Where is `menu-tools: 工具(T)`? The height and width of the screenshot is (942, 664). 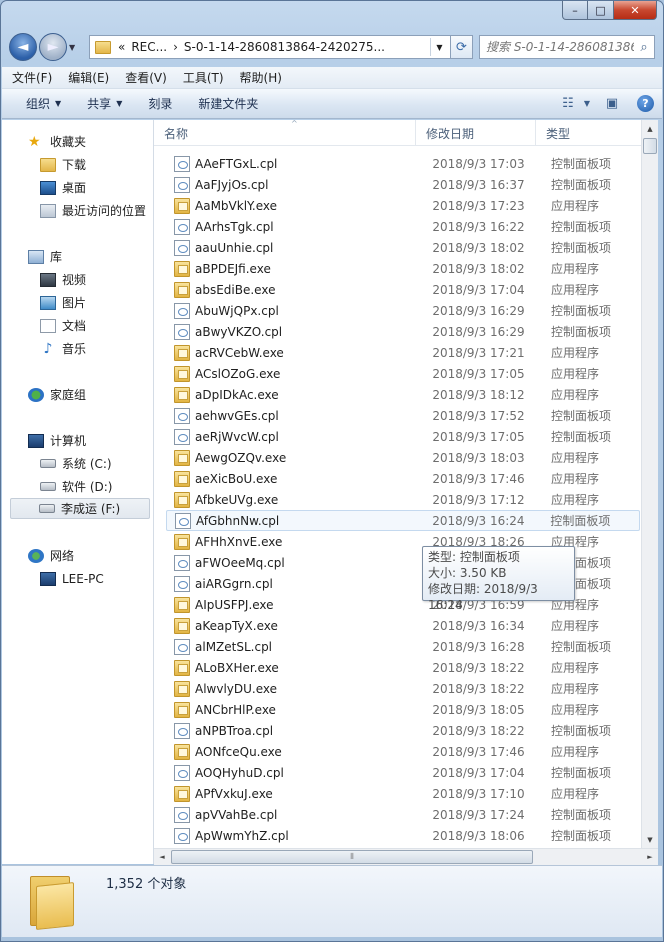 menu-tools: 工具(T) is located at coordinates (203, 77).